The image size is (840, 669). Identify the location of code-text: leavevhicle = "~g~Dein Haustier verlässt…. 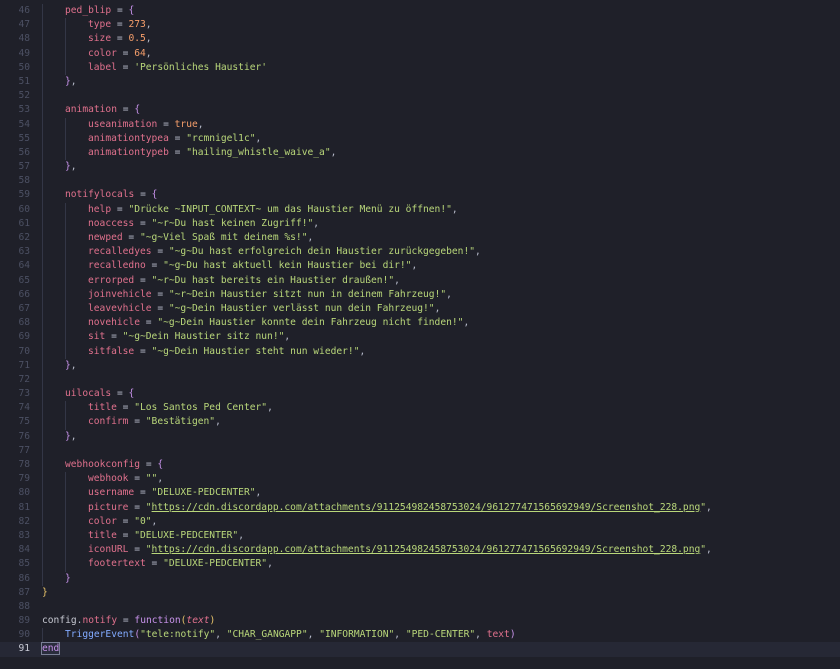
(441, 309).